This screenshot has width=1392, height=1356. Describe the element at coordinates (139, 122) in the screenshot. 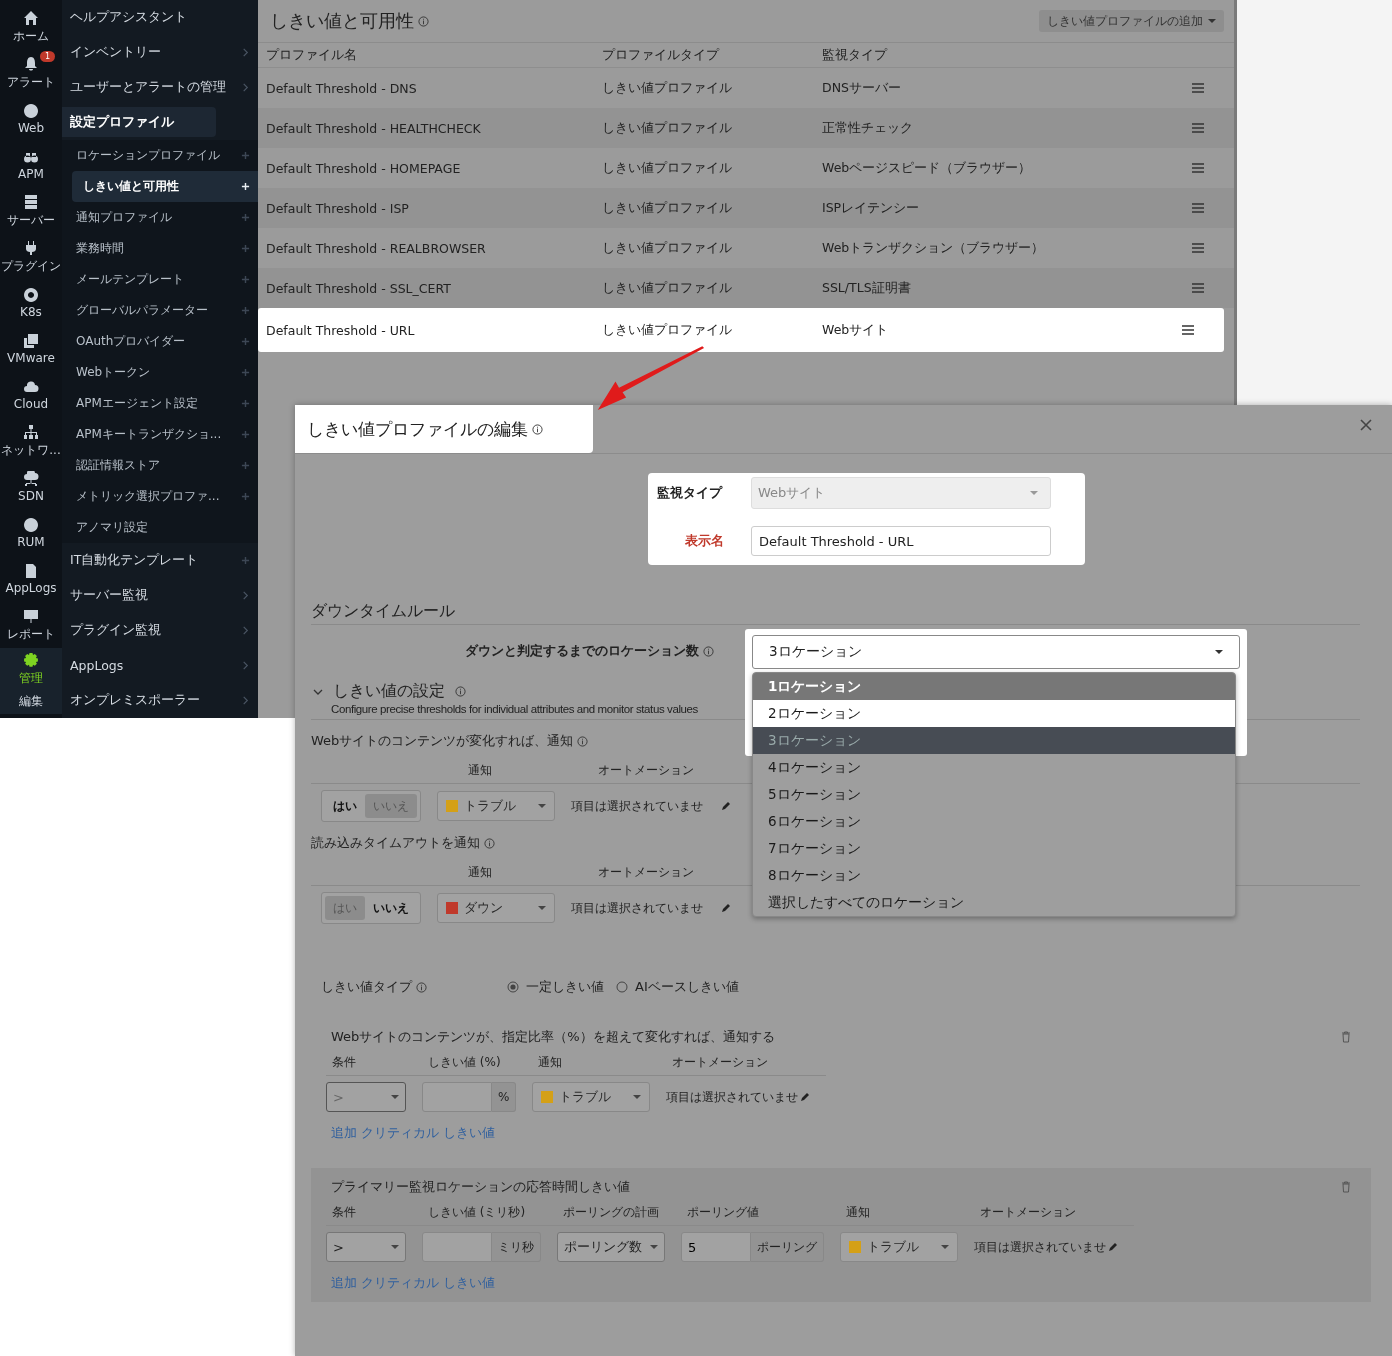

I see `menu-item: 設定プロファイル` at that location.